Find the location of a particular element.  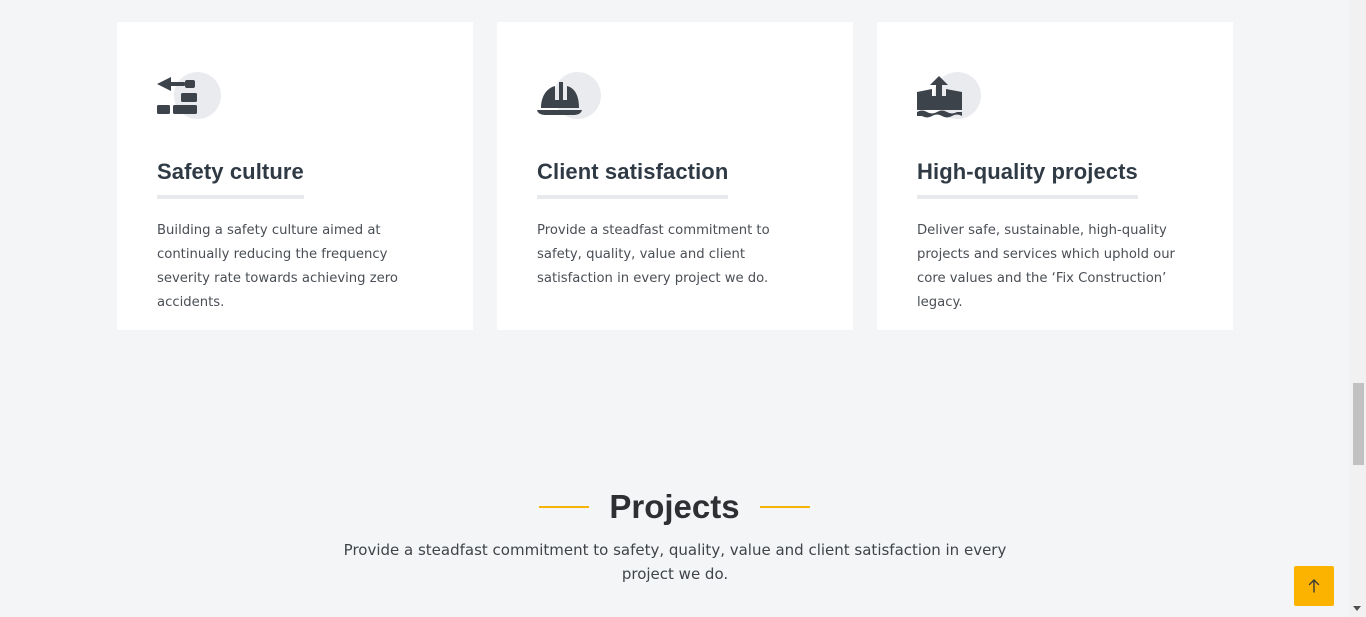

trowel-bricks-icon is located at coordinates (177, 95).